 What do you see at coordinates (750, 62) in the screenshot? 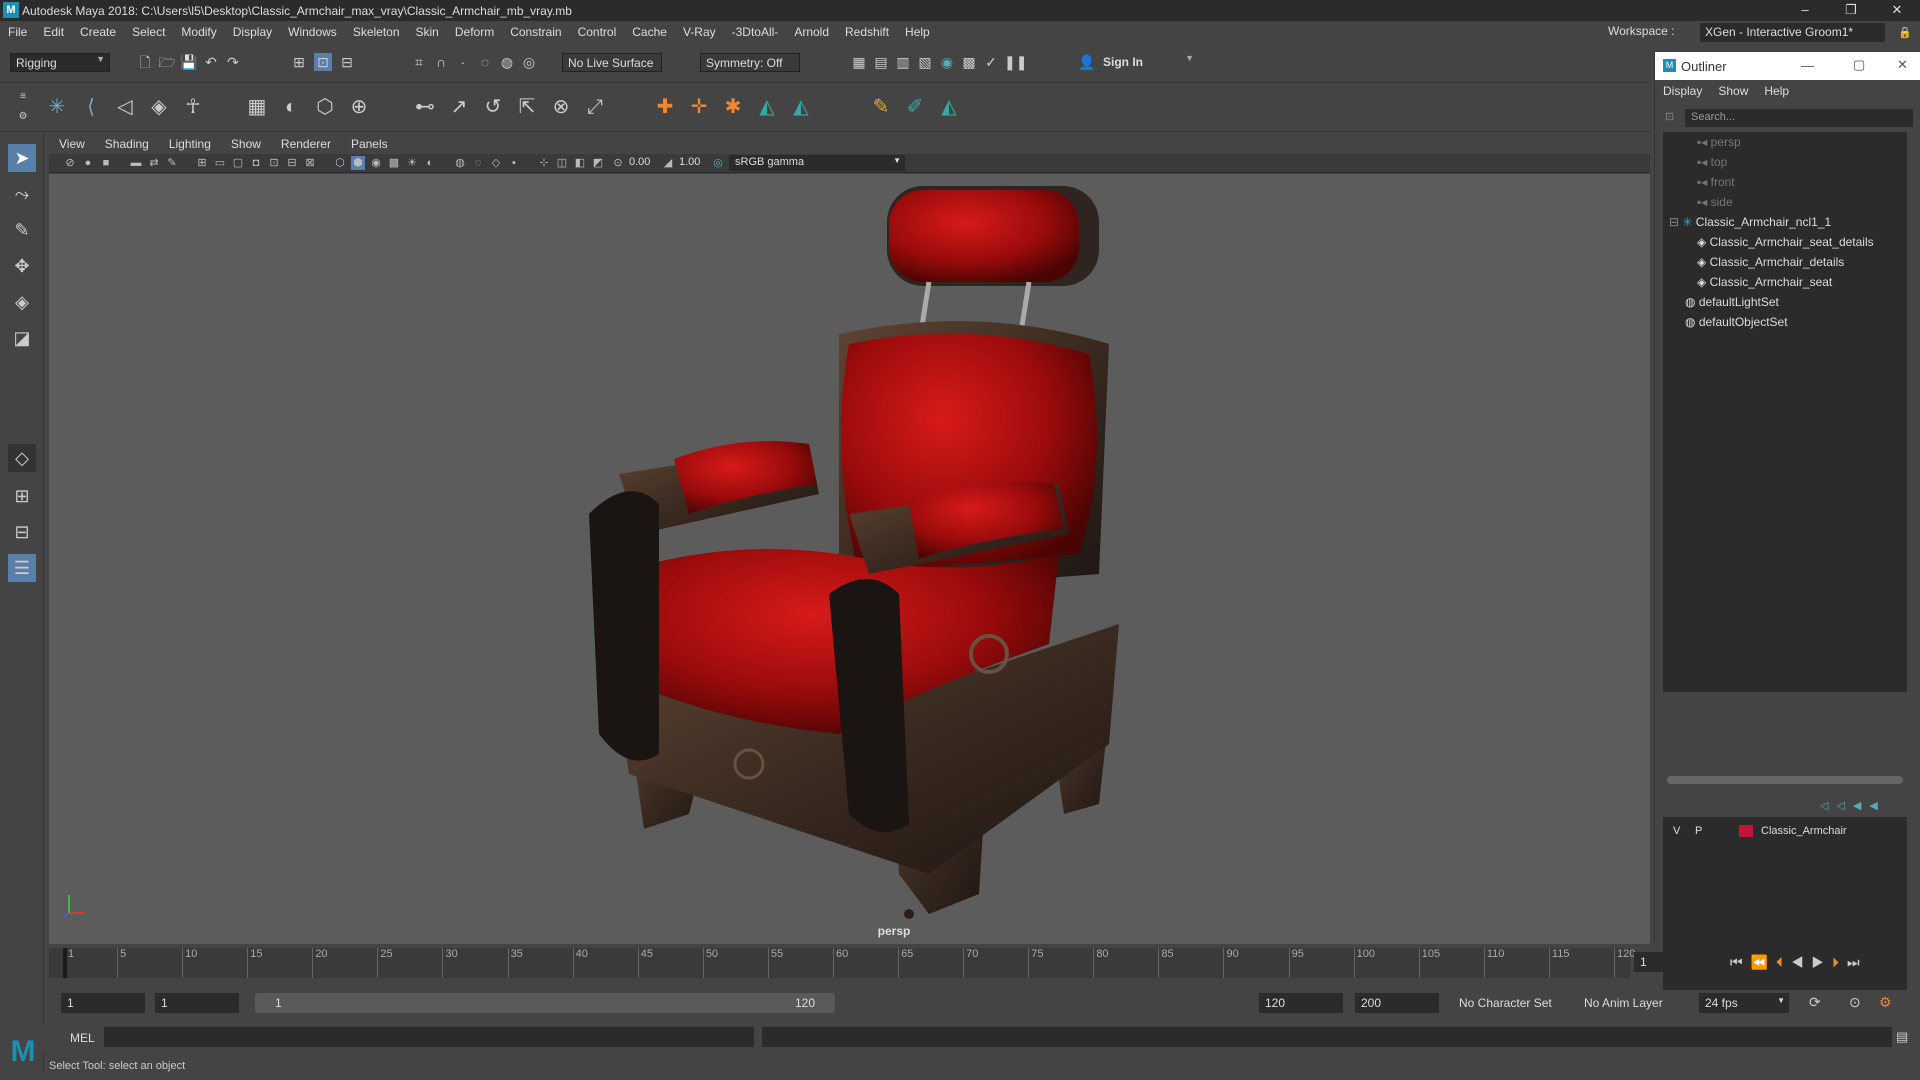
I see `symmetry-field: Symmetry: Off` at bounding box center [750, 62].